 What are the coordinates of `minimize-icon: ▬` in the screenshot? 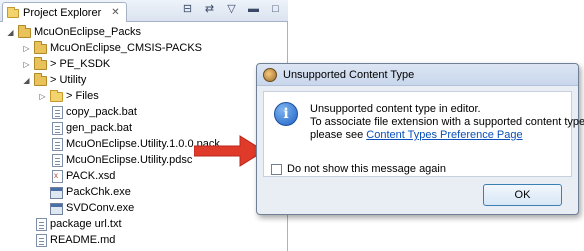 It's located at (253, 9).